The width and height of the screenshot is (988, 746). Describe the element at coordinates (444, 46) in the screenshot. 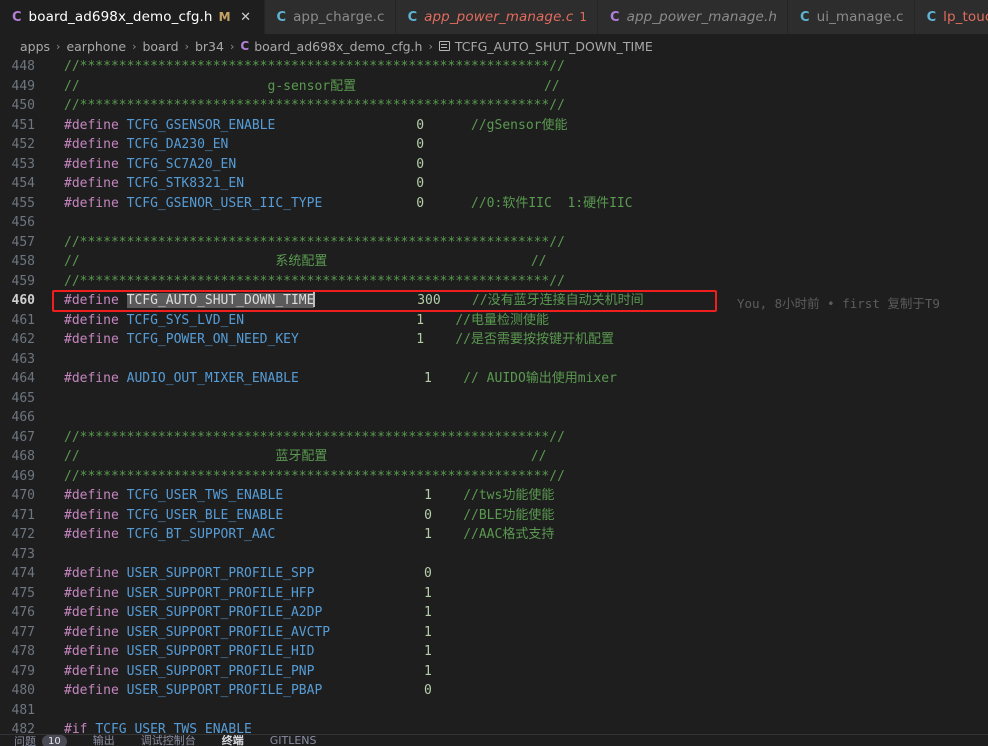

I see `symbol-constant-icon` at that location.